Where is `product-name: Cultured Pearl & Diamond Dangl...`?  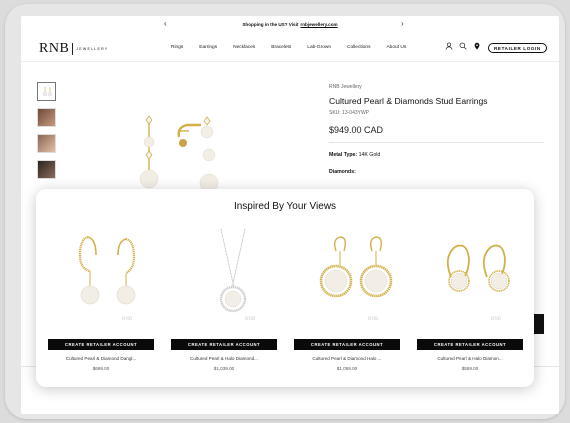
product-name: Cultured Pearl & Diamond Dangl... is located at coordinates (101, 358).